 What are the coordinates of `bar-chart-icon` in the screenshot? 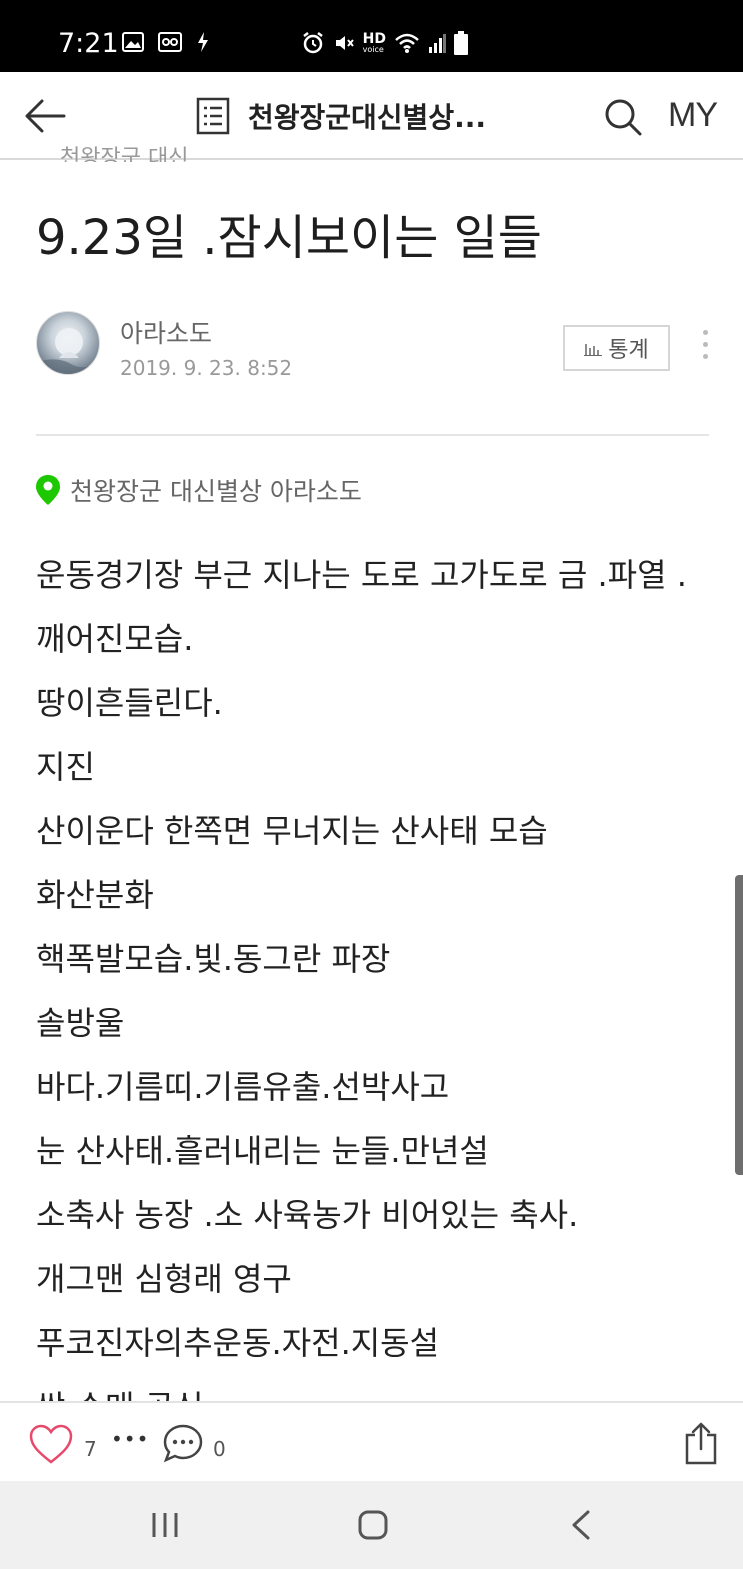 It's located at (593, 350).